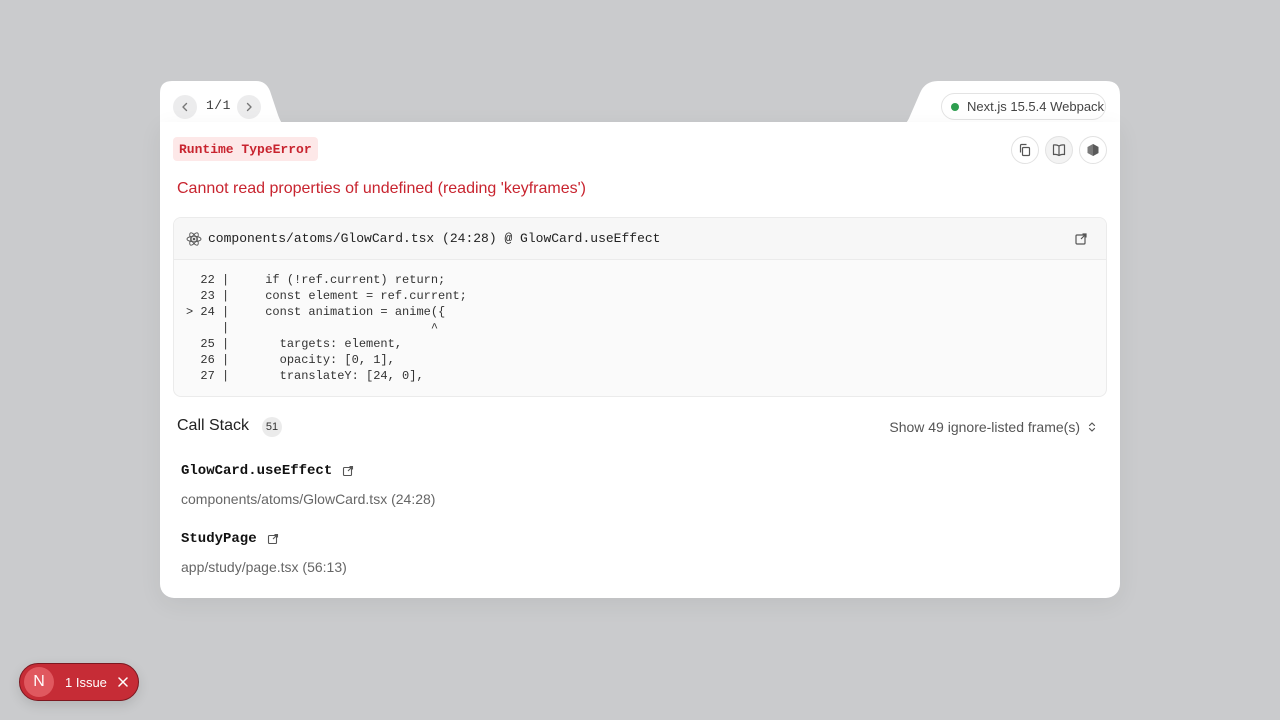  I want to click on show-ignored-frames-toggle: Show 49 ignore-listed frame(s), so click(993, 427).